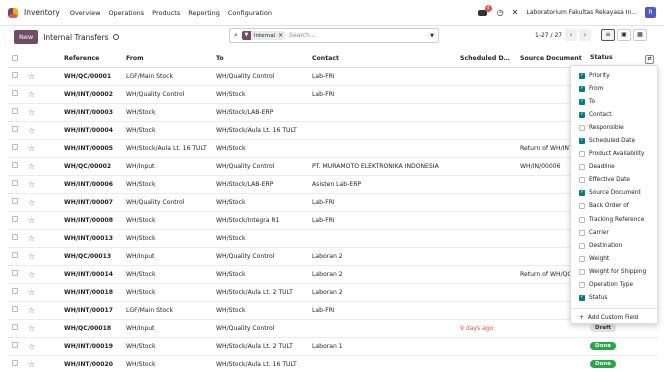 This screenshot has width=664, height=372. Describe the element at coordinates (614, 114) in the screenshot. I see `optional-column-item: Contact` at that location.